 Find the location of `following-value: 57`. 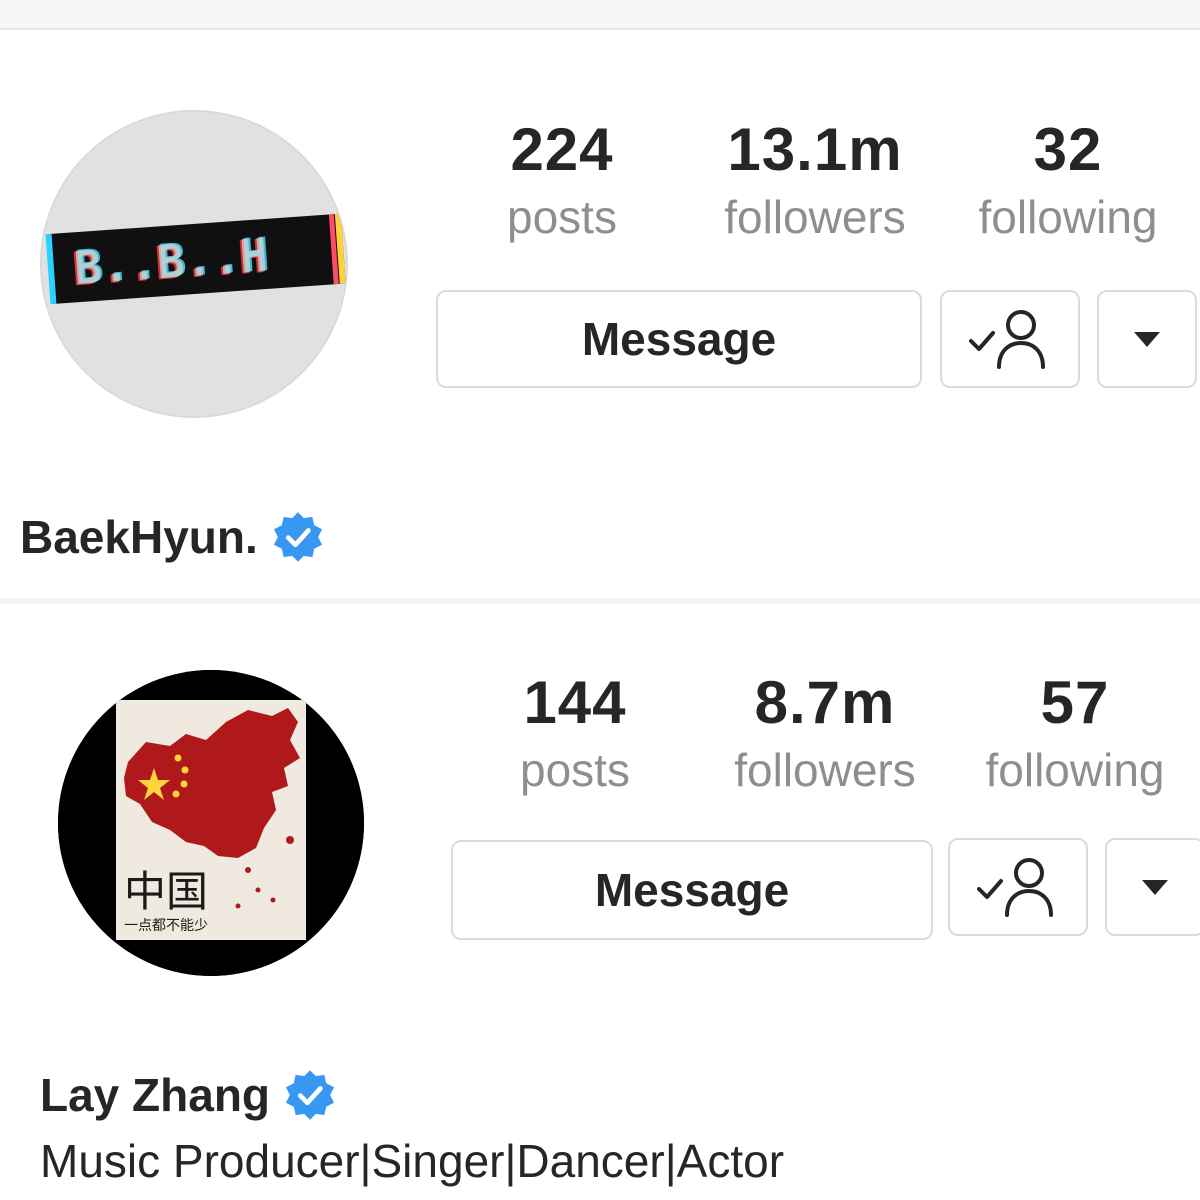

following-value: 57 is located at coordinates (1075, 702).